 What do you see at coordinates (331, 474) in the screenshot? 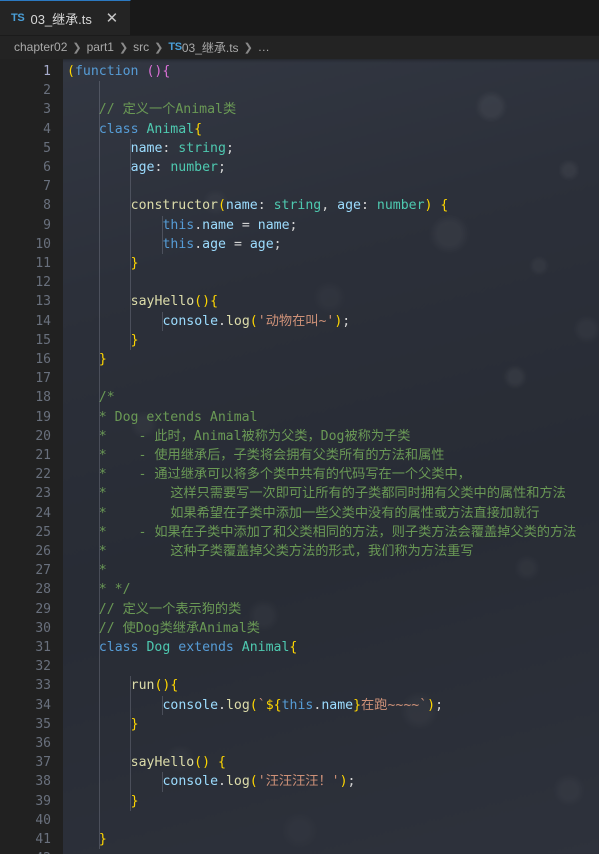
I see `code-line: * - 通过继承可以将多个类中共有的代码写在一个父类中，` at bounding box center [331, 474].